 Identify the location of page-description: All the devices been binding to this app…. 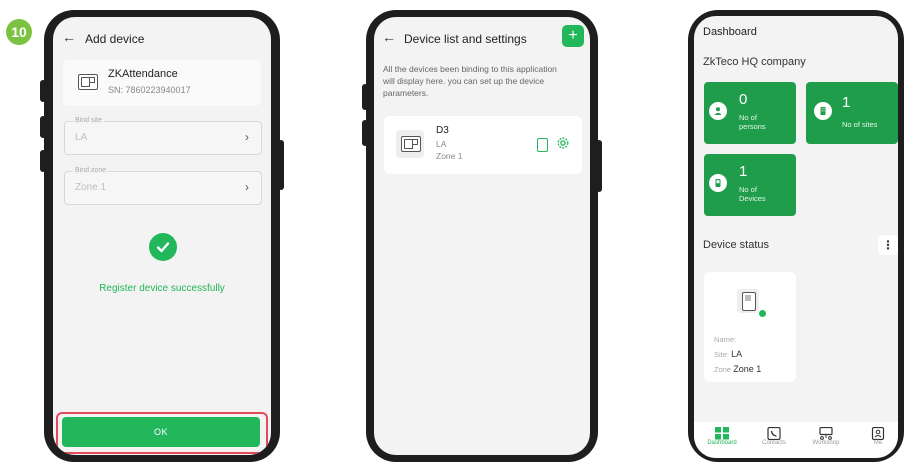
(470, 81).